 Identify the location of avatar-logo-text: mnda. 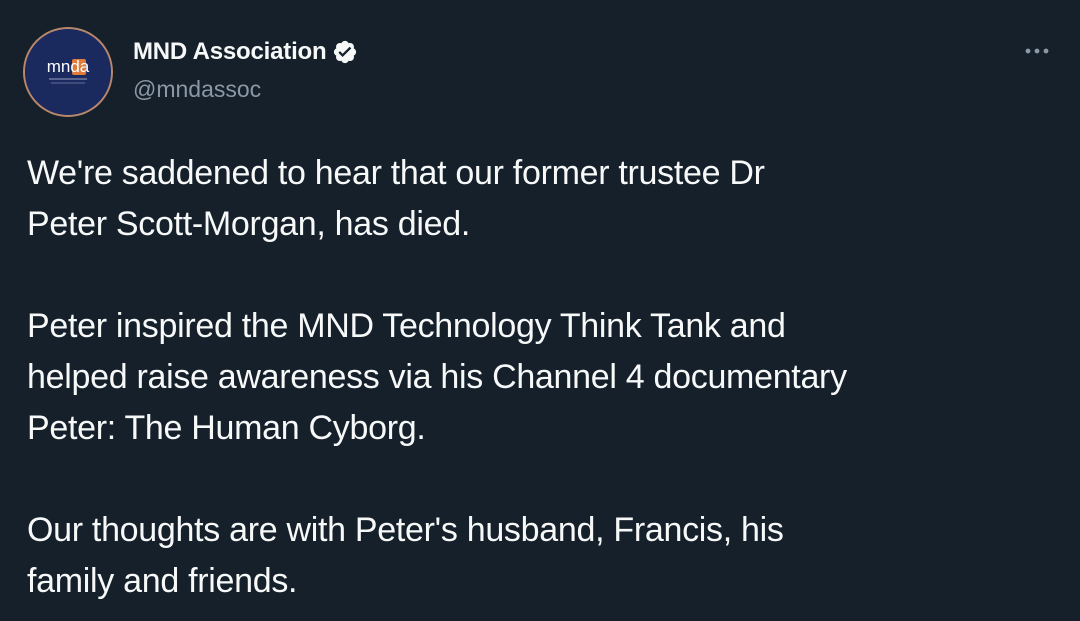
(68, 66).